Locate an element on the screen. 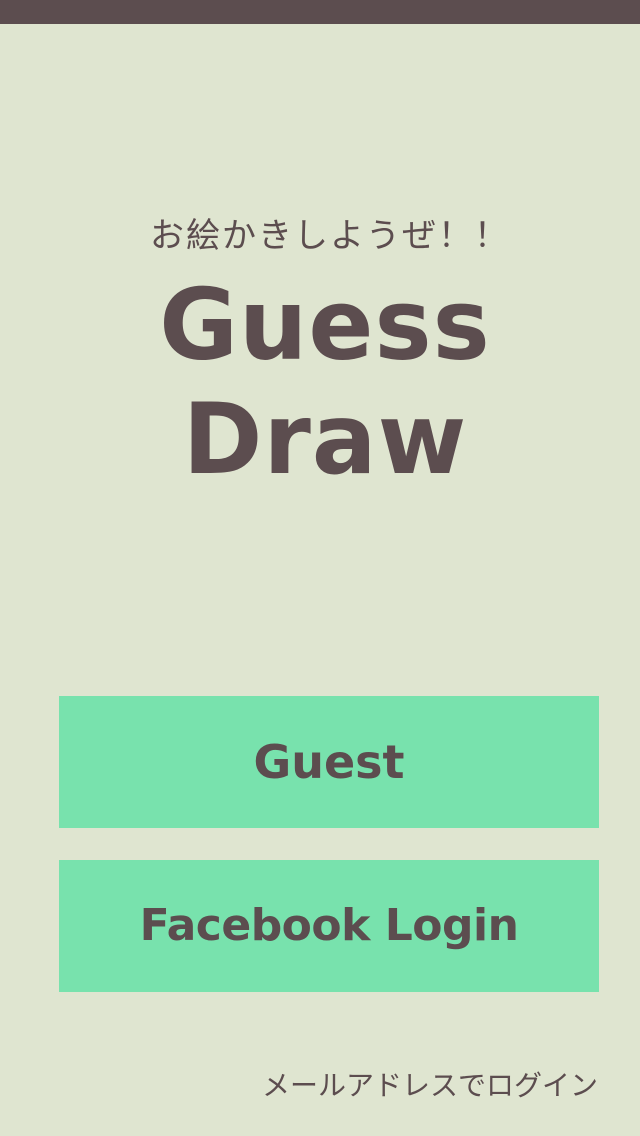 The height and width of the screenshot is (1136, 640). app-title: Guess Draw is located at coordinates (325, 382).